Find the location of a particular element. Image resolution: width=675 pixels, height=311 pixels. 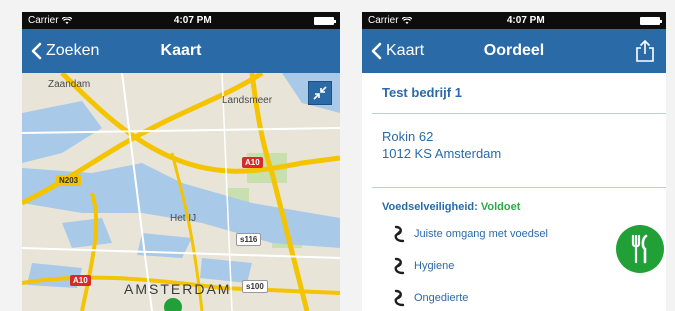

map-label-het-ij: Het IJ is located at coordinates (183, 218).